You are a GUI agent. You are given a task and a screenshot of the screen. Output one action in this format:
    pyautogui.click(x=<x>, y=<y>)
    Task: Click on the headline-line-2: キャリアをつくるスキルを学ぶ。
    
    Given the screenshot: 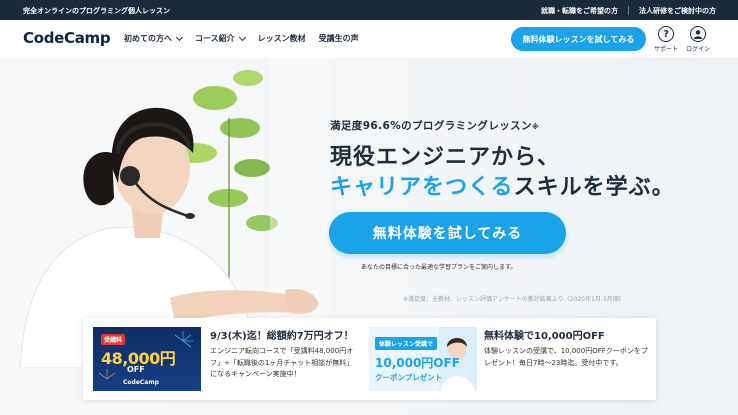 What is the action you would take?
    pyautogui.click(x=502, y=188)
    